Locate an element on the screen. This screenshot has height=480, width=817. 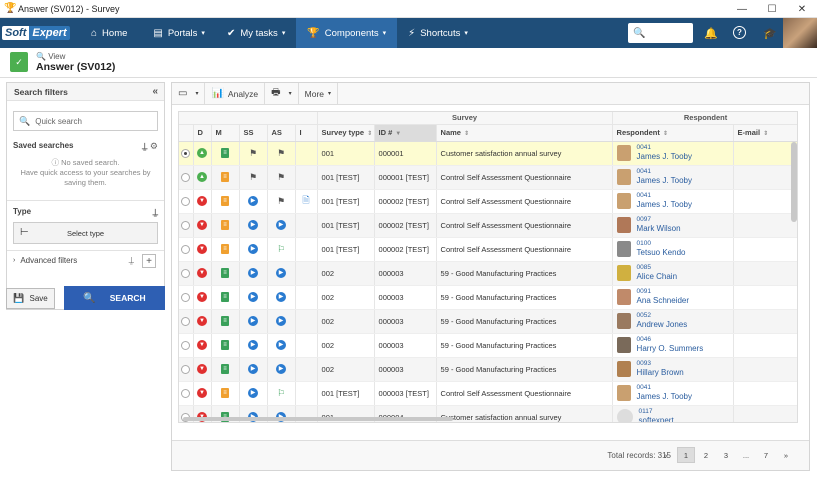
cell-email is located at coordinates (765, 249).